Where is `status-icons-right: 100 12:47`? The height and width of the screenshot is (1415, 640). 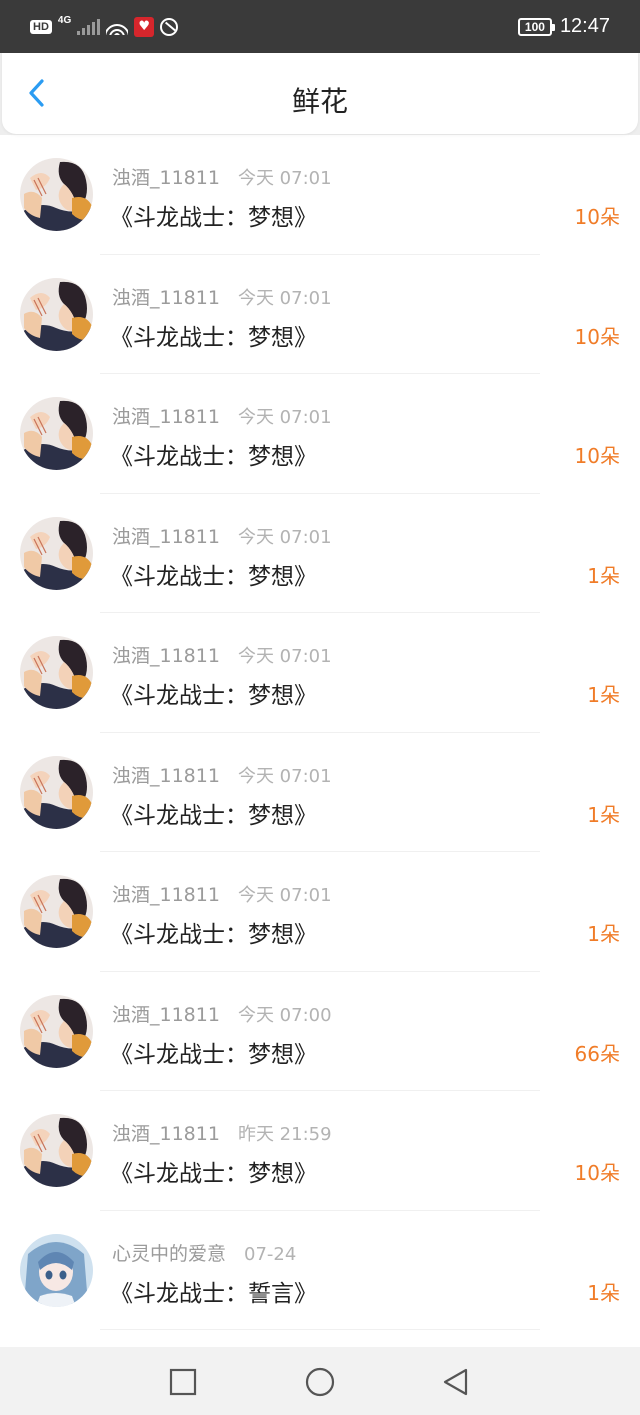
status-icons-right: 100 12:47 is located at coordinates (563, 26).